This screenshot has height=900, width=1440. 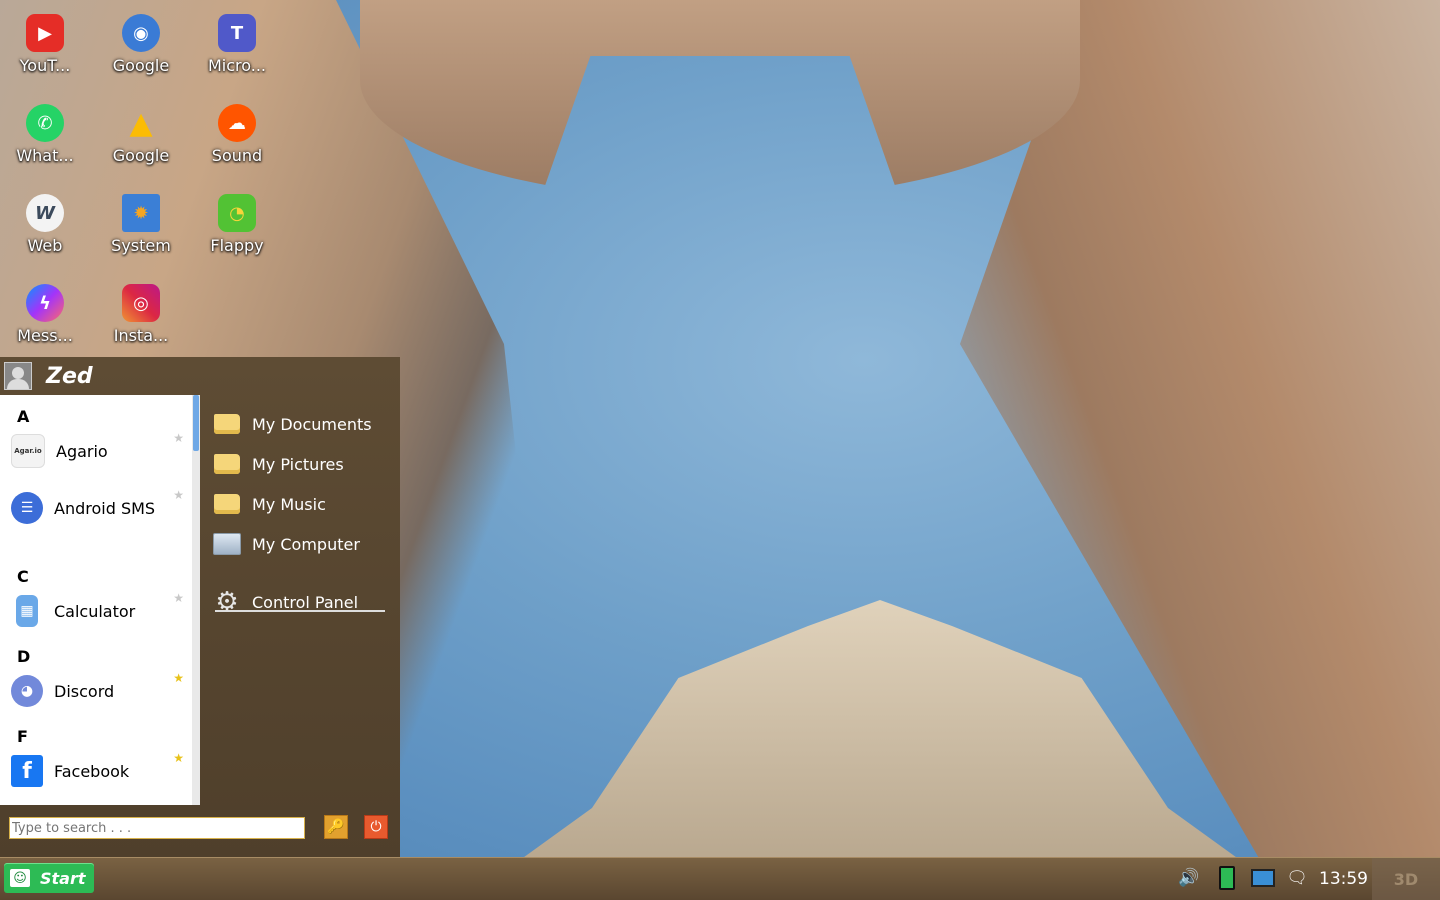 I want to click on place-my-pictures: My Pictures, so click(x=278, y=464).